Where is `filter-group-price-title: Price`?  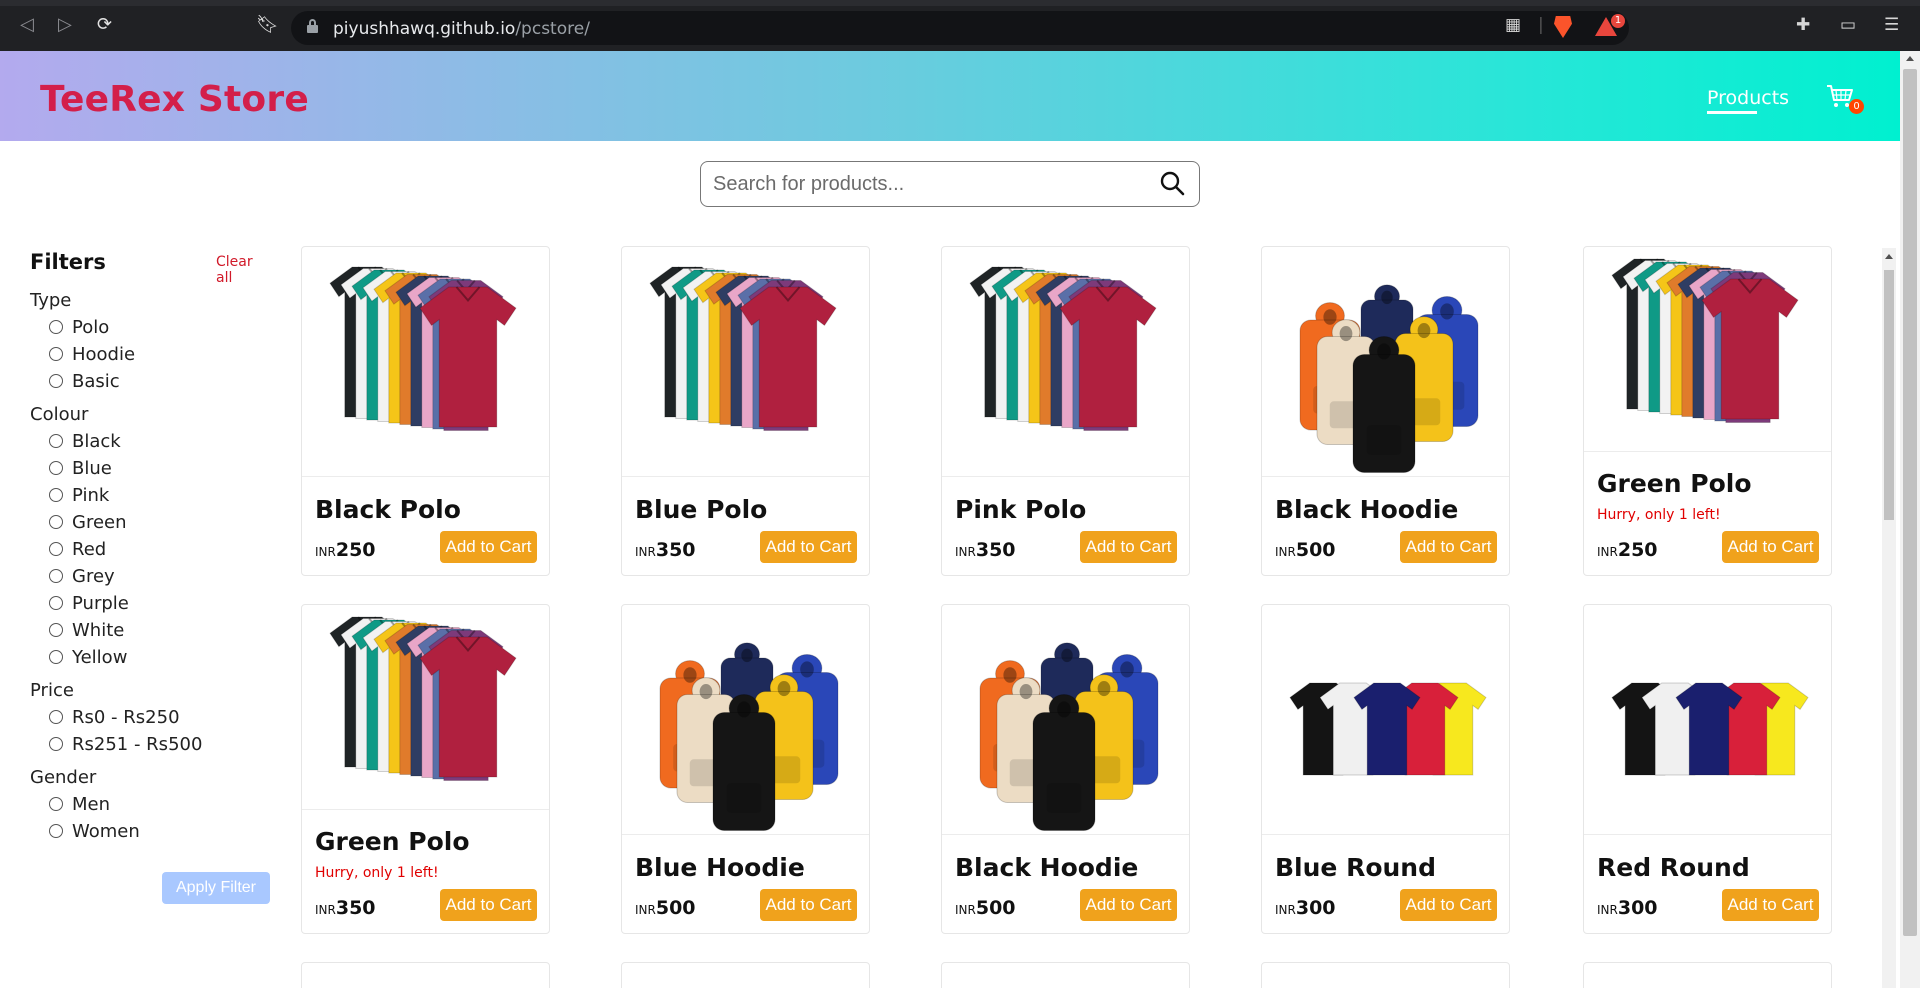 filter-group-price-title: Price is located at coordinates (52, 690).